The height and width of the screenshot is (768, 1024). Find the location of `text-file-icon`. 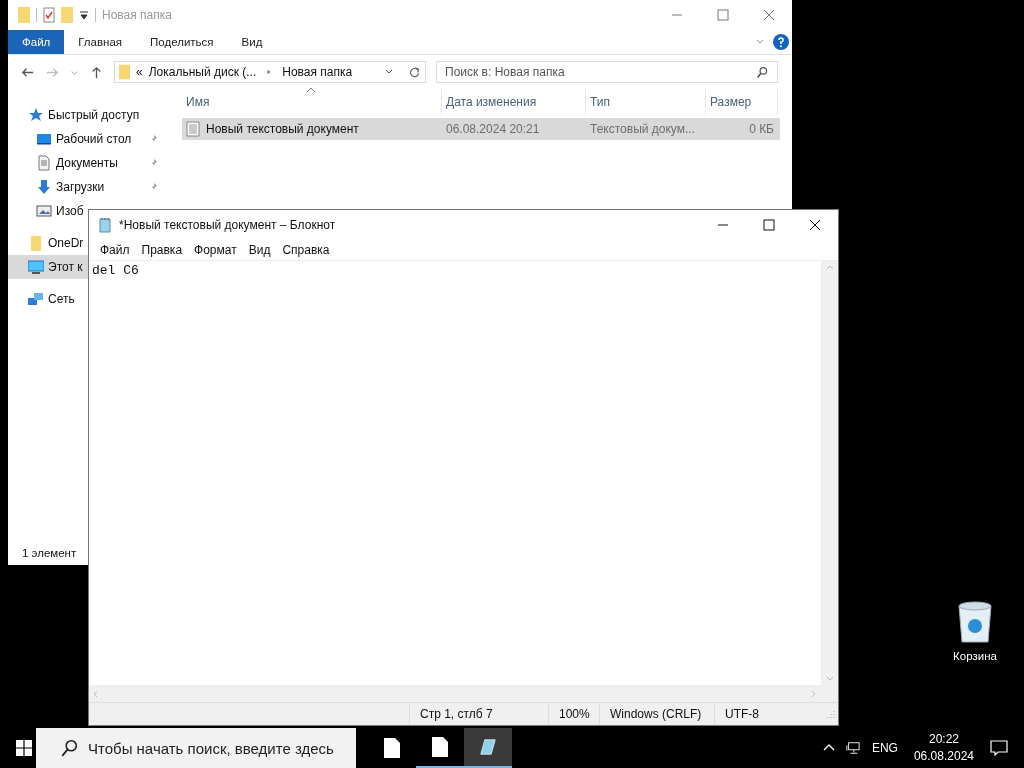

text-file-icon is located at coordinates (193, 129).